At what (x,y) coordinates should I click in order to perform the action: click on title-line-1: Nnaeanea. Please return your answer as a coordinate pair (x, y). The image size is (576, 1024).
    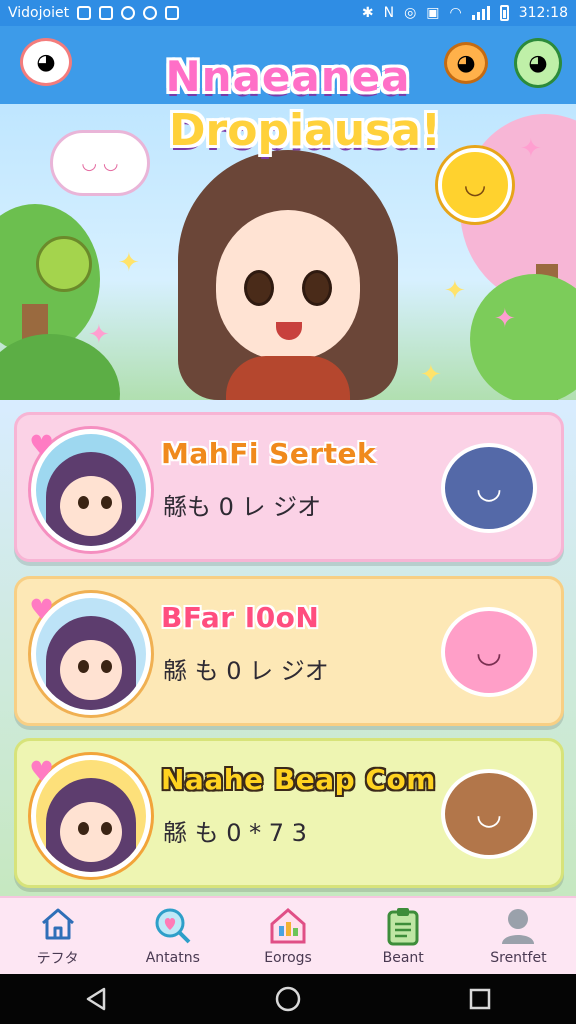
    Looking at the image, I should click on (288, 76).